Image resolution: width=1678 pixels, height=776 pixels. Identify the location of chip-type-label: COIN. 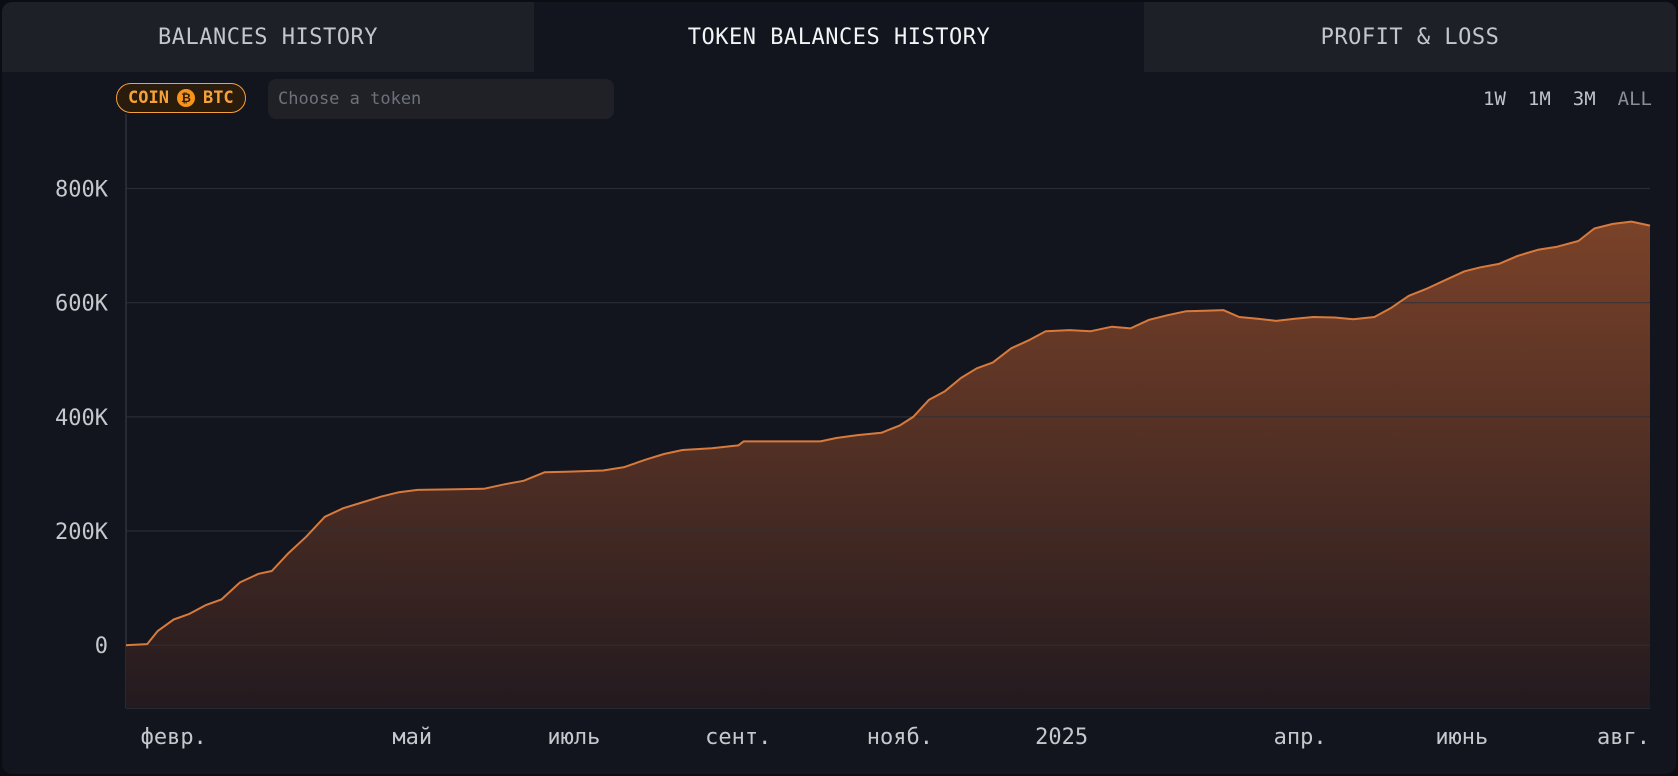
(148, 98).